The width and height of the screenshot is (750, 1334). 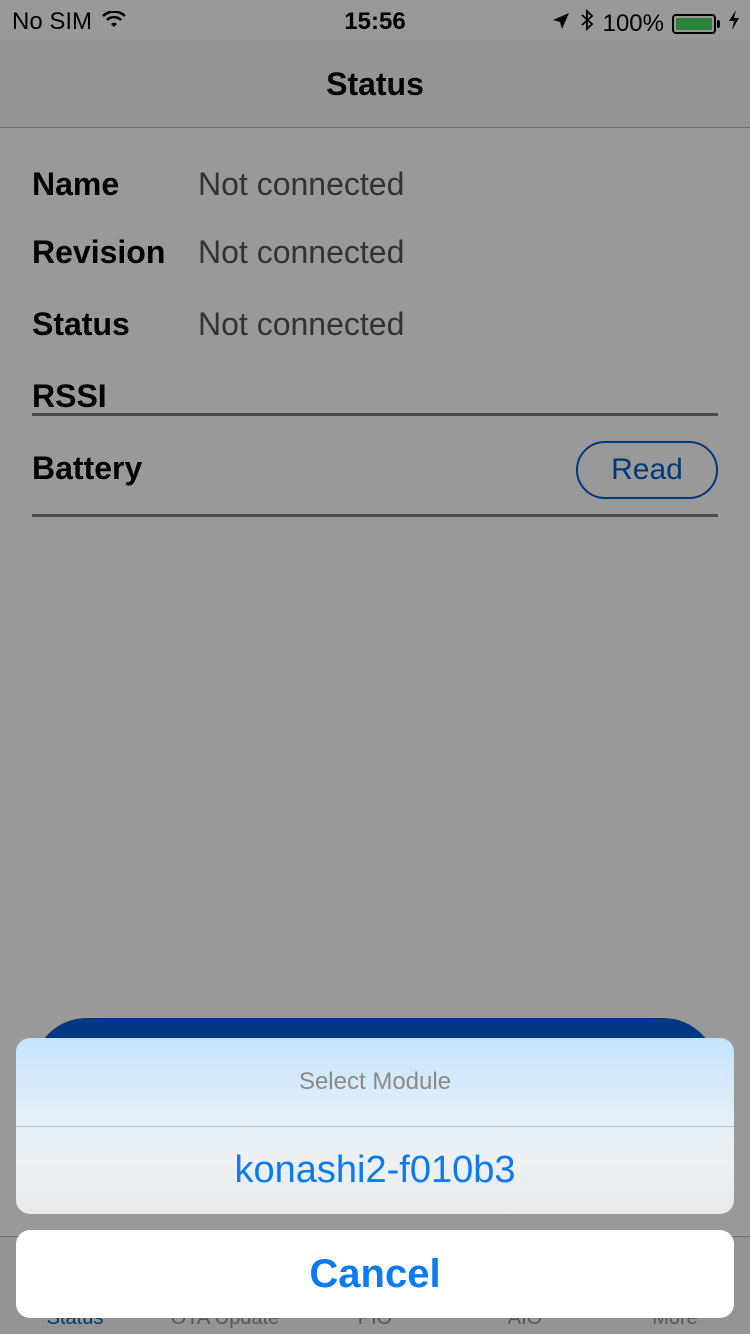 What do you see at coordinates (375, 1081) in the screenshot?
I see `action-sheet-title: Select Module` at bounding box center [375, 1081].